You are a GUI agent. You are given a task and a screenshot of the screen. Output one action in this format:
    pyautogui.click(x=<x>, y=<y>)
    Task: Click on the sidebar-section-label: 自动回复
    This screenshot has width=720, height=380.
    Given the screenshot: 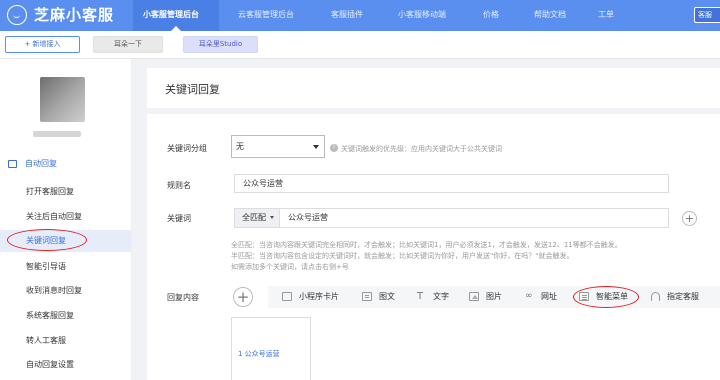 What is the action you would take?
    pyautogui.click(x=41, y=163)
    